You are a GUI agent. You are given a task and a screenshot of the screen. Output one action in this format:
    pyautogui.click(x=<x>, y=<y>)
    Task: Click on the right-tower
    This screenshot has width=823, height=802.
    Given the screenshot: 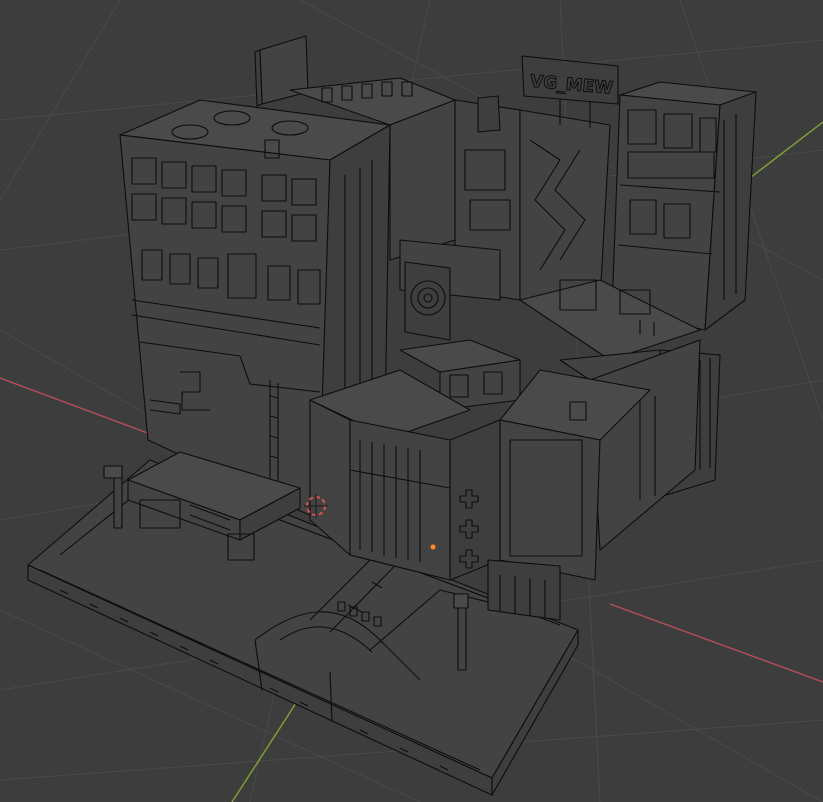 What is the action you would take?
    pyautogui.click(x=684, y=206)
    